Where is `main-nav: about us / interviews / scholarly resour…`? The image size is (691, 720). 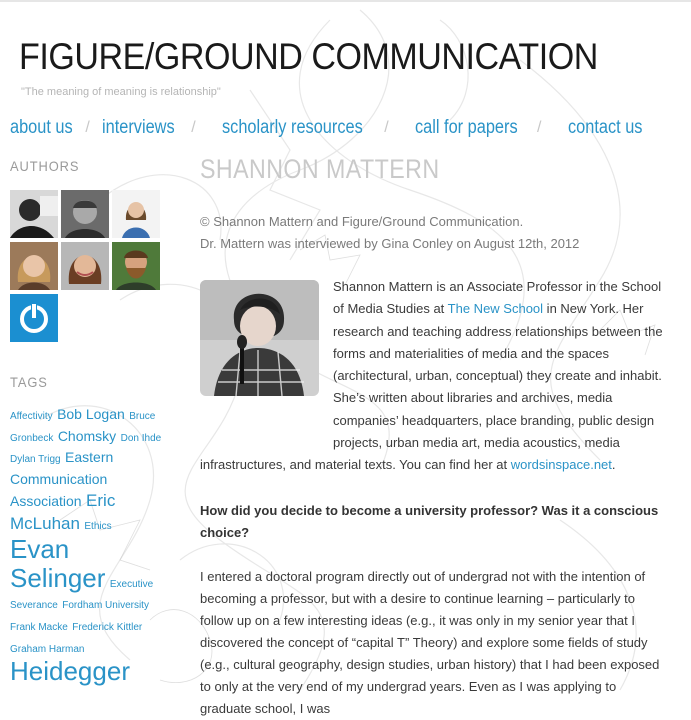 main-nav: about us / interviews / scholarly resour… is located at coordinates (332, 130).